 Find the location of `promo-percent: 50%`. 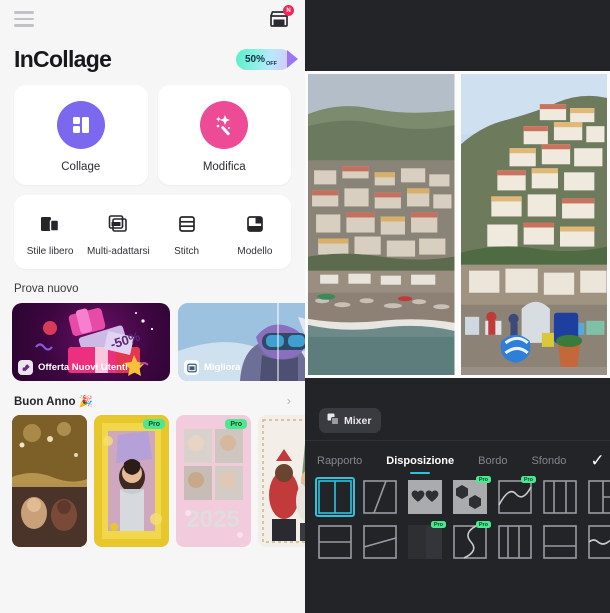

promo-percent: 50% is located at coordinates (254, 59).